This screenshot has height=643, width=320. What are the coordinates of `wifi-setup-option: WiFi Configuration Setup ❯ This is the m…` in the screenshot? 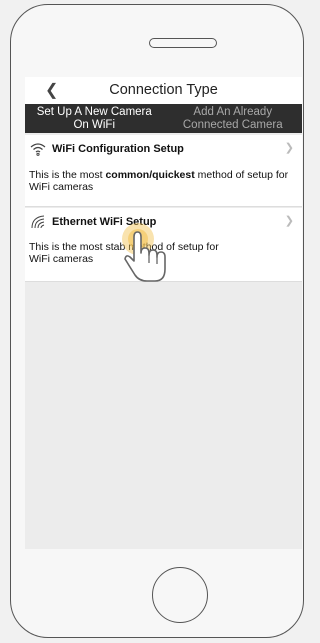 It's located at (163, 171).